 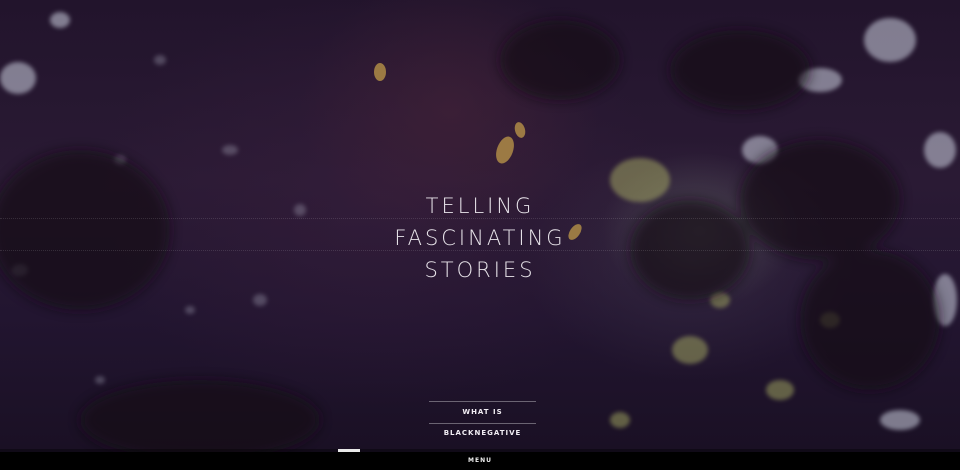 I want to click on hero-headline: TELLING FASCINATING STORIES, so click(x=480, y=238).